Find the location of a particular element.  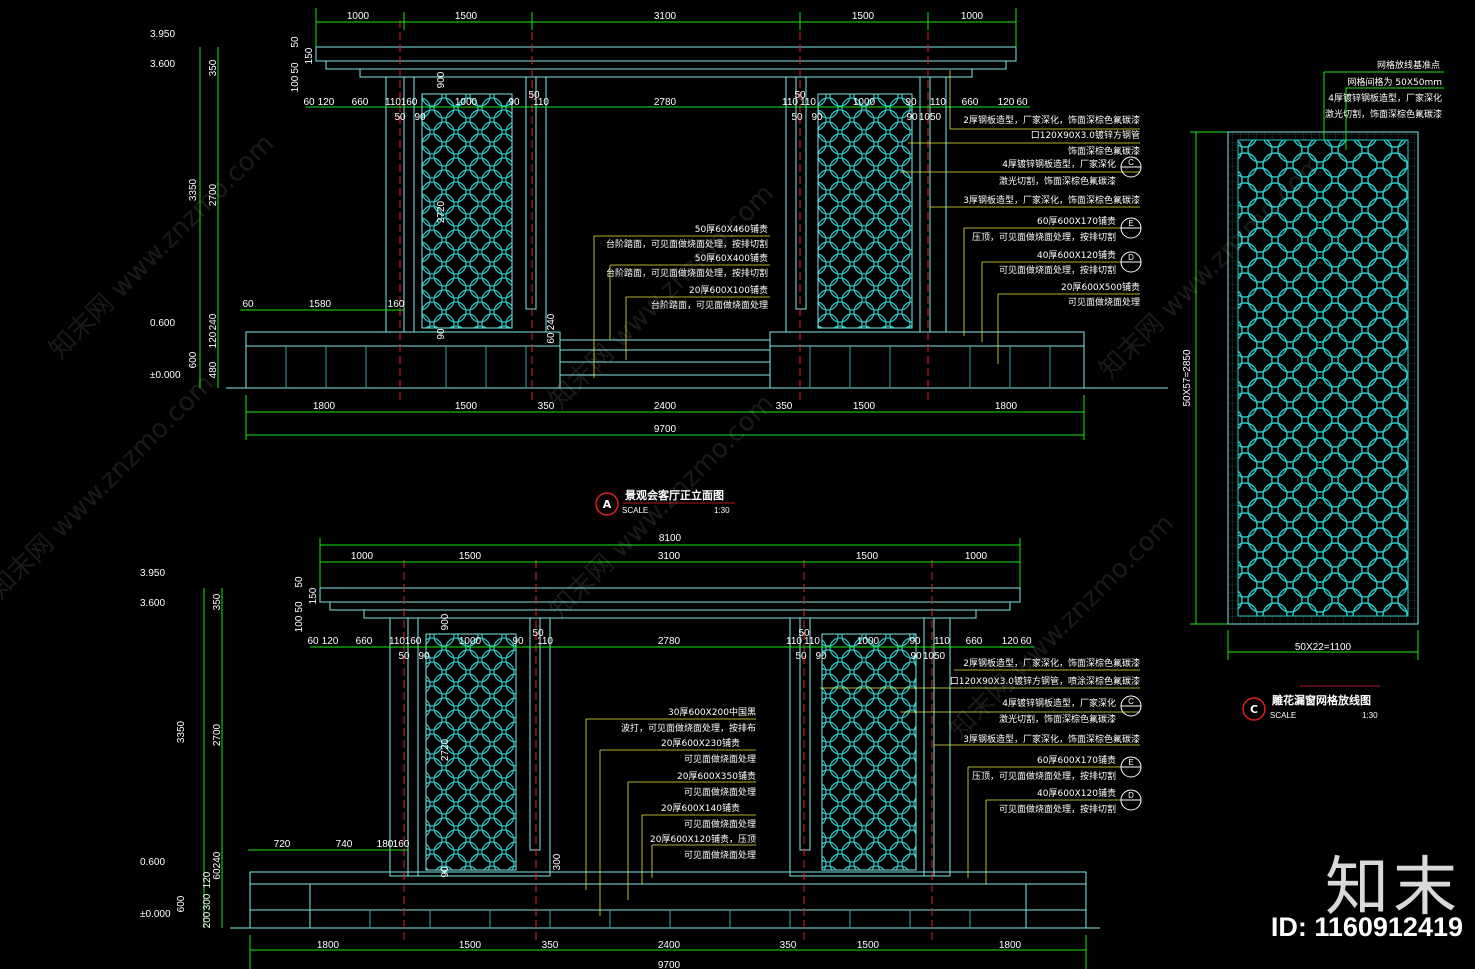

callout-b-r-1: 口120X90X3.0镀锌方钢管，喷涂深棕色氟碳漆 is located at coordinates (1045, 681).